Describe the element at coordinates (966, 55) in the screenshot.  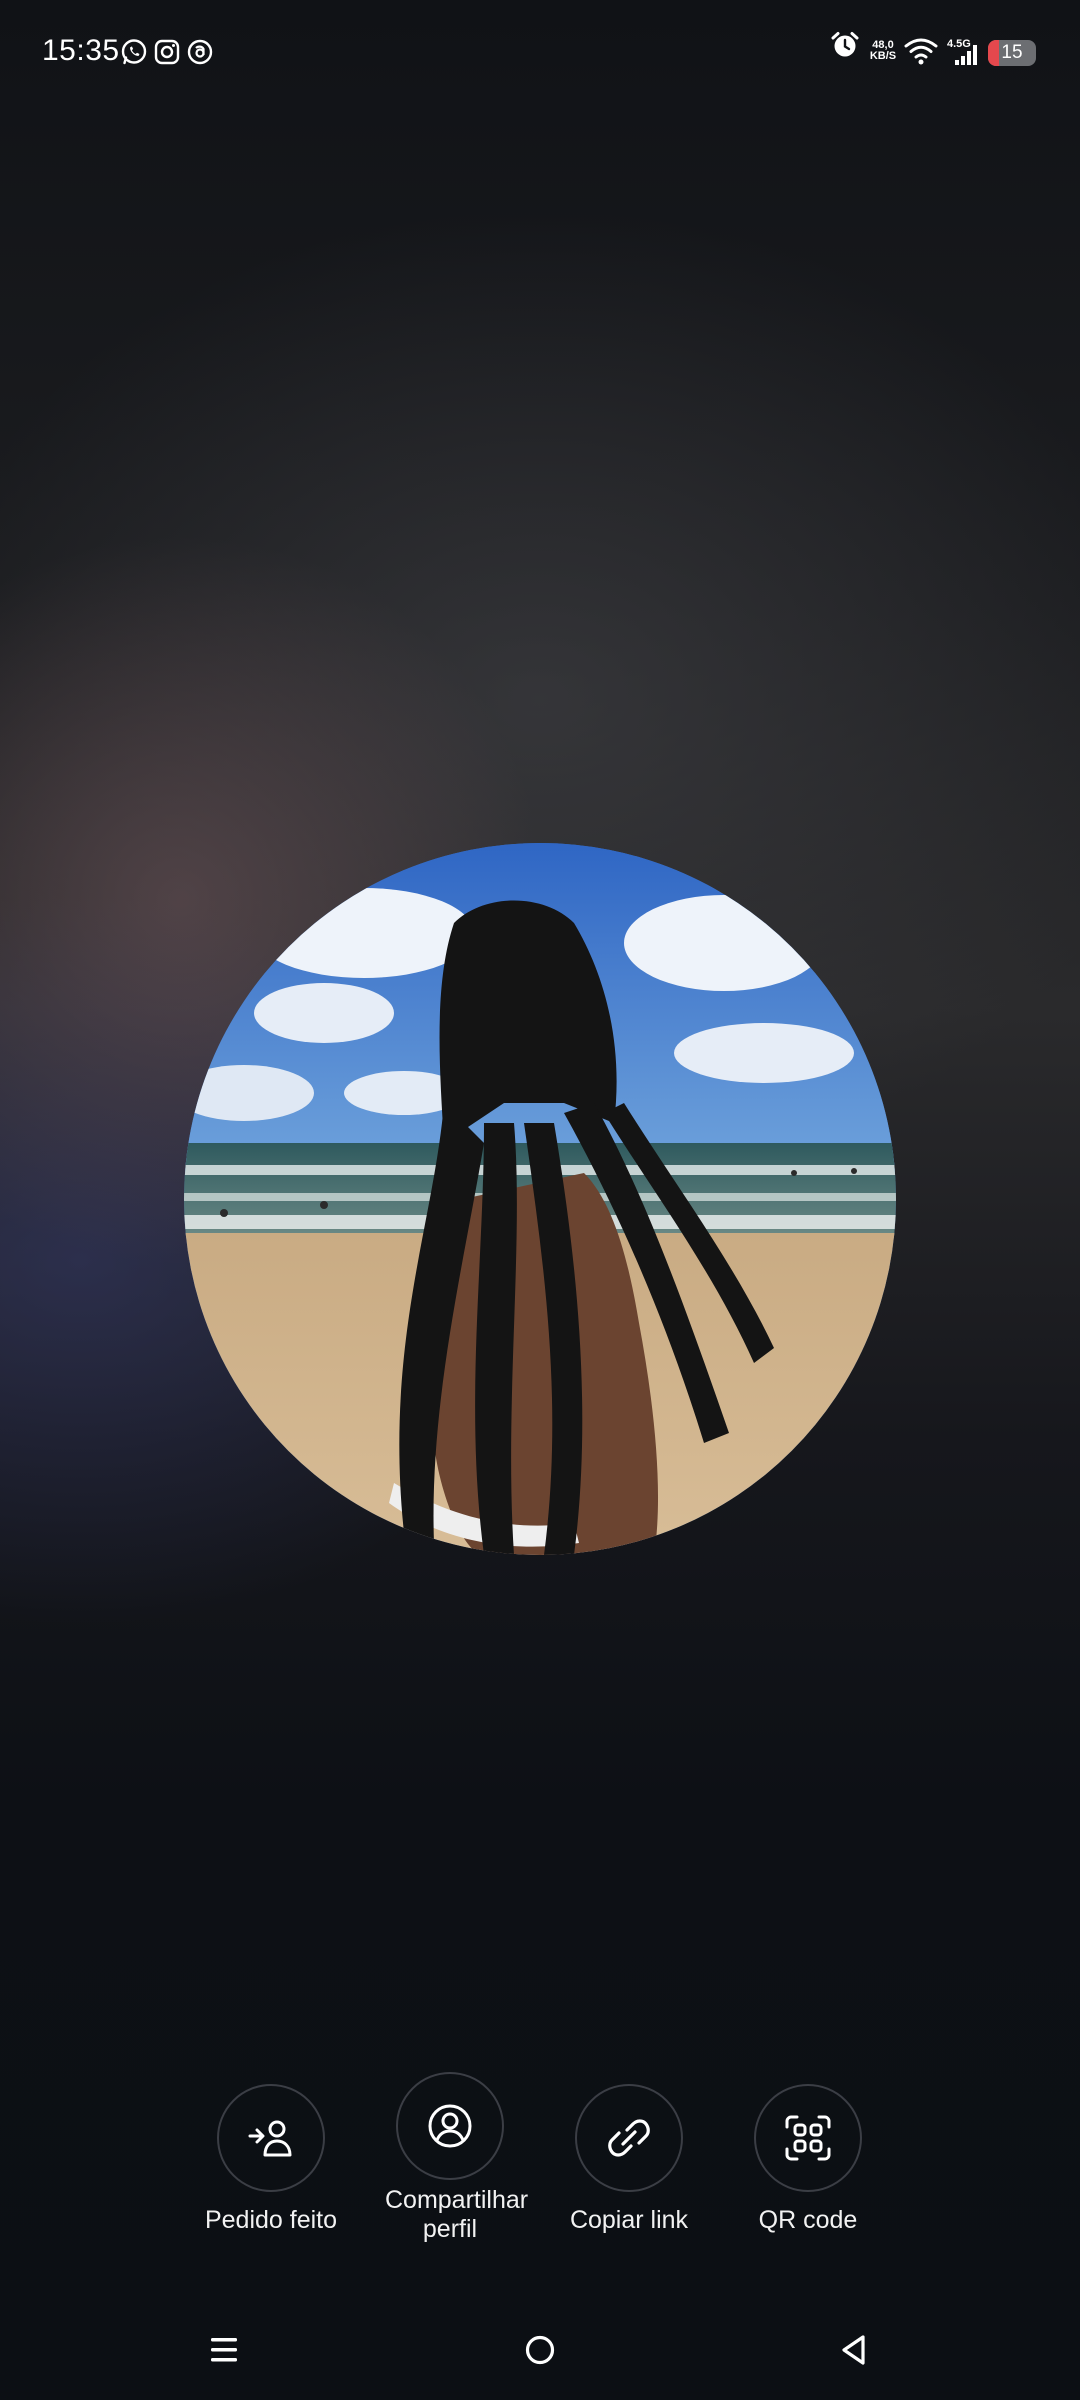
I see `signal-icon` at that location.